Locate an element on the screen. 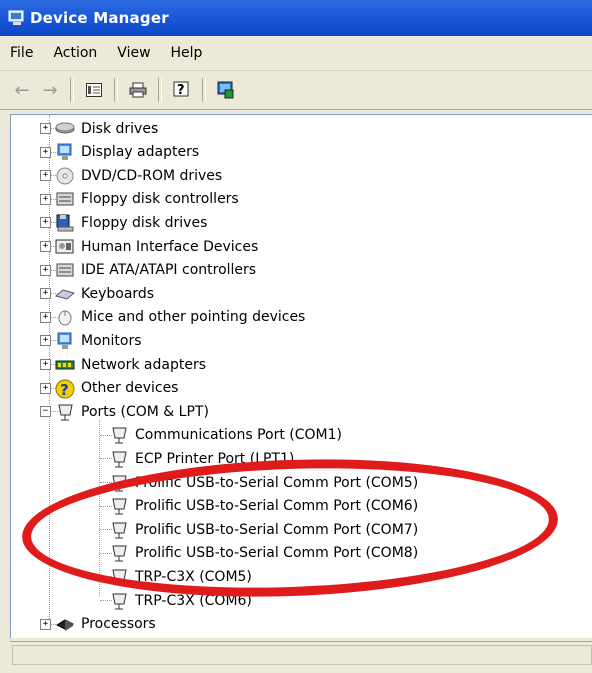 This screenshot has height=673, width=592. tree-ports-line is located at coordinates (99, 508).